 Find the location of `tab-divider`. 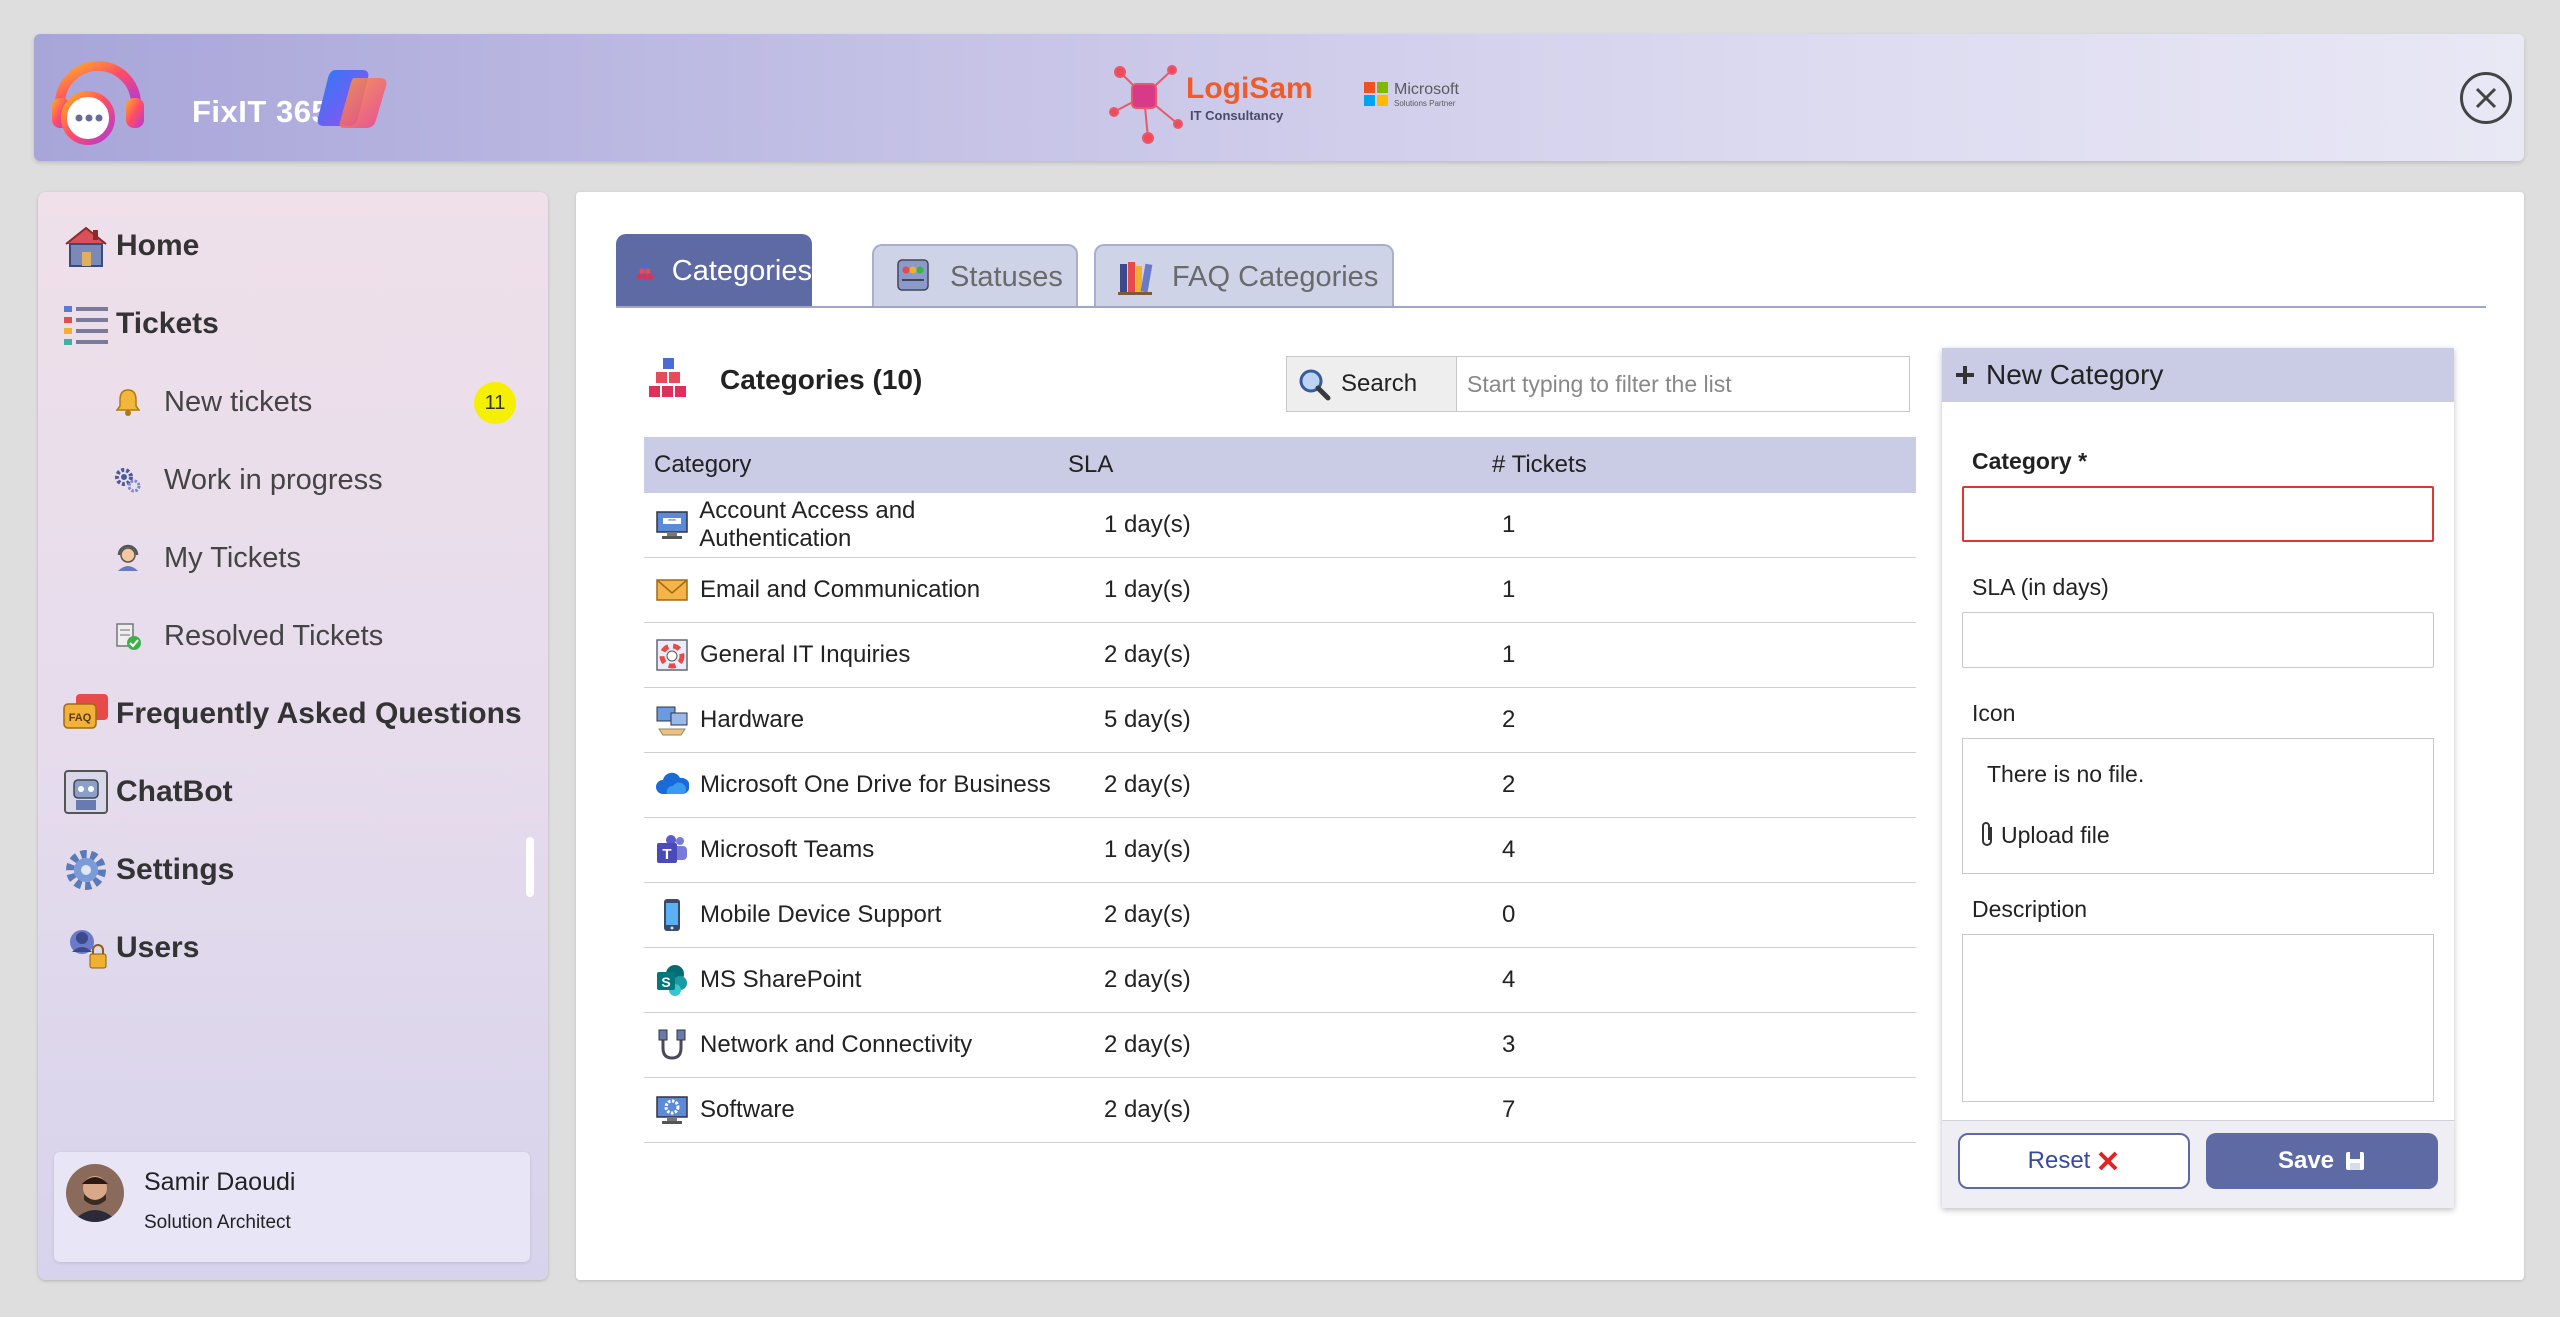

tab-divider is located at coordinates (1551, 307).